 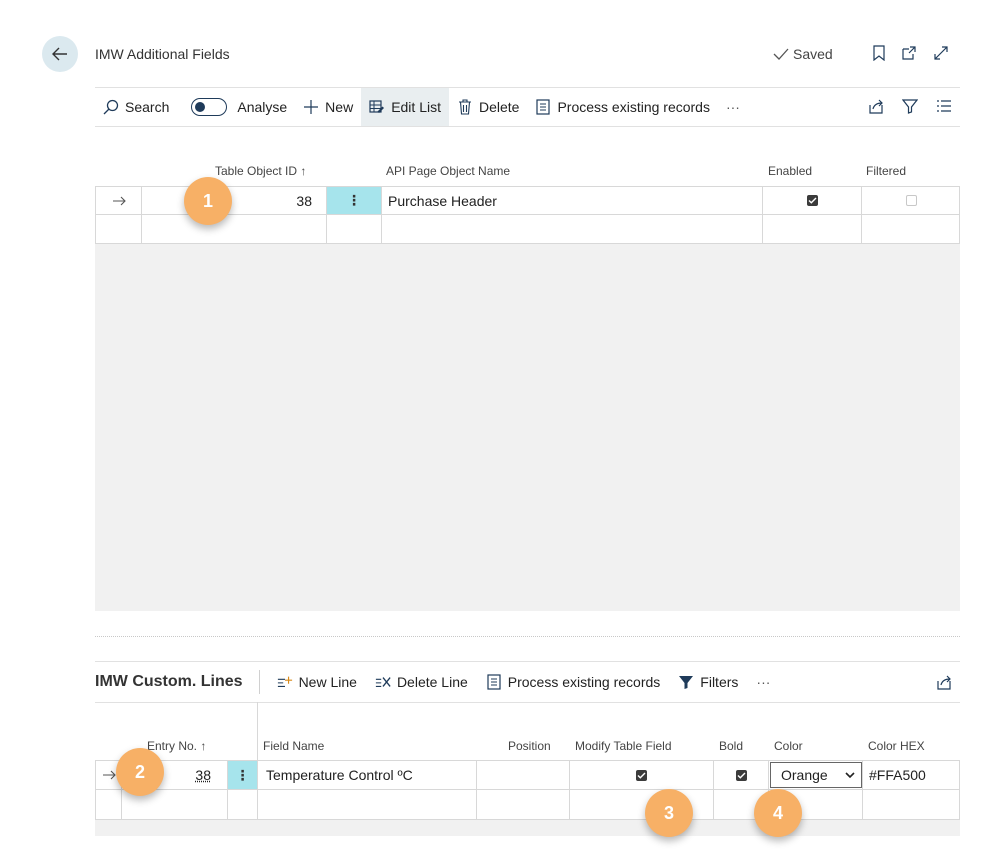 What do you see at coordinates (234, 200) in the screenshot?
I see `table-object-id-cell: 38` at bounding box center [234, 200].